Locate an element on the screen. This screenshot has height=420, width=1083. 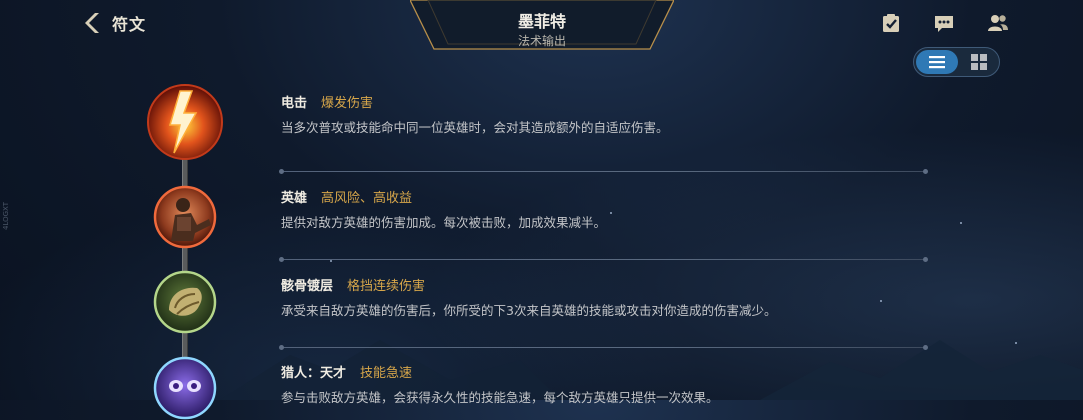
rune-name: 骸骨镀层 is located at coordinates (307, 286).